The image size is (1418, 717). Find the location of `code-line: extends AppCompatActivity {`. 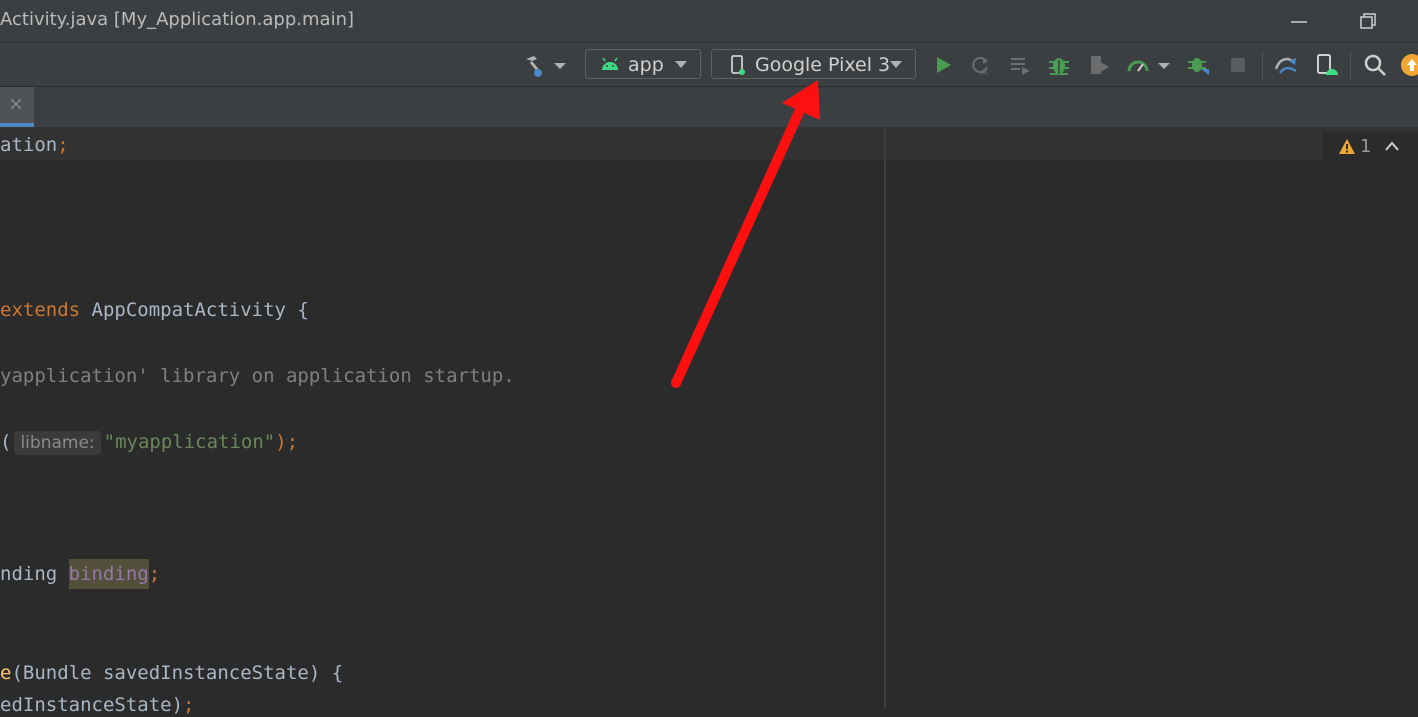

code-line: extends AppCompatActivity { is located at coordinates (154, 310).